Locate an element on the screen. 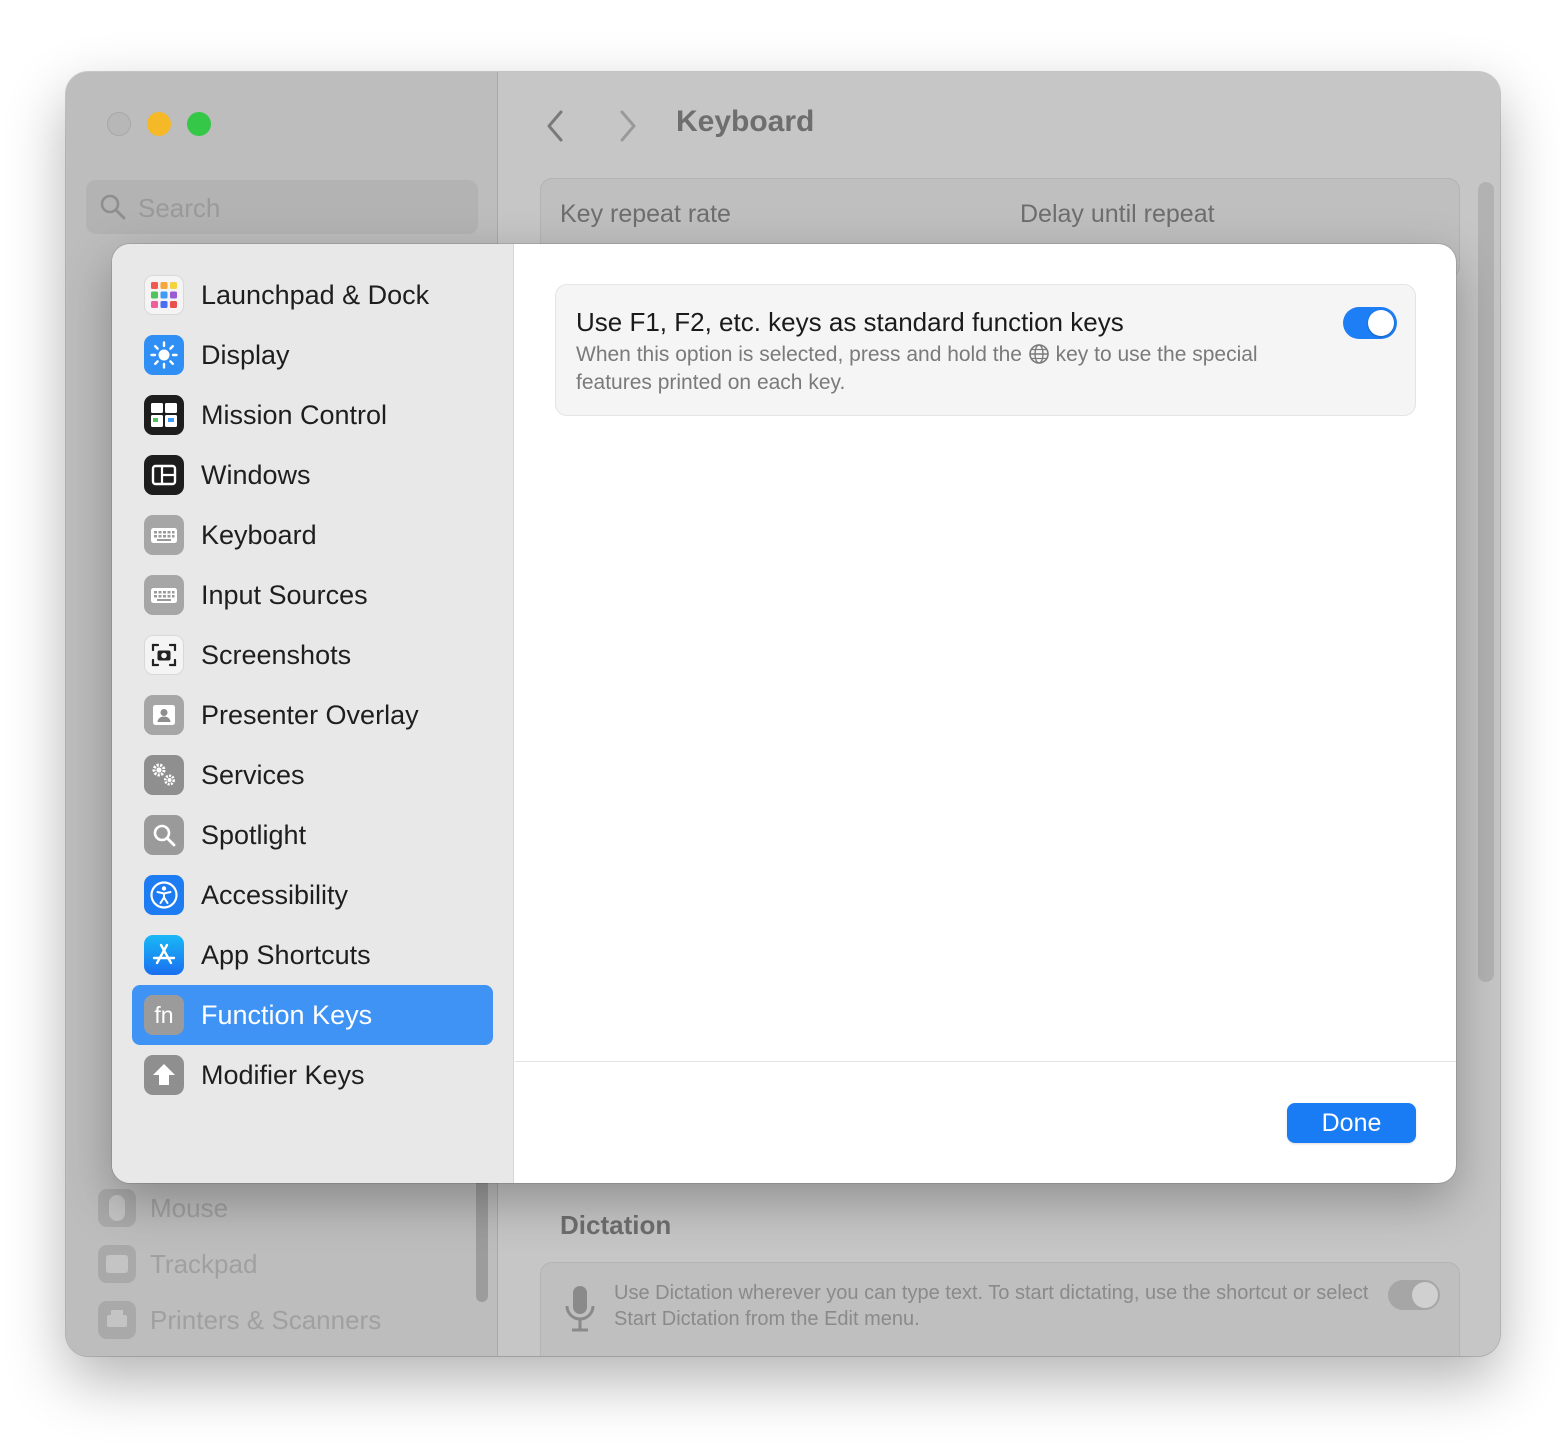 The height and width of the screenshot is (1450, 1560). sidebar-item-mouse: Mouse is located at coordinates (163, 1208).